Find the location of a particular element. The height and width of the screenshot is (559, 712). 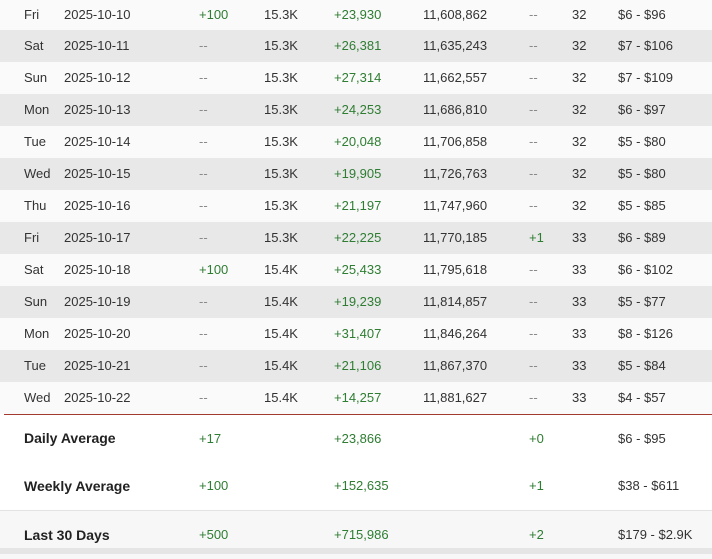

earnings-cell: $5 - $77 is located at coordinates (642, 301).